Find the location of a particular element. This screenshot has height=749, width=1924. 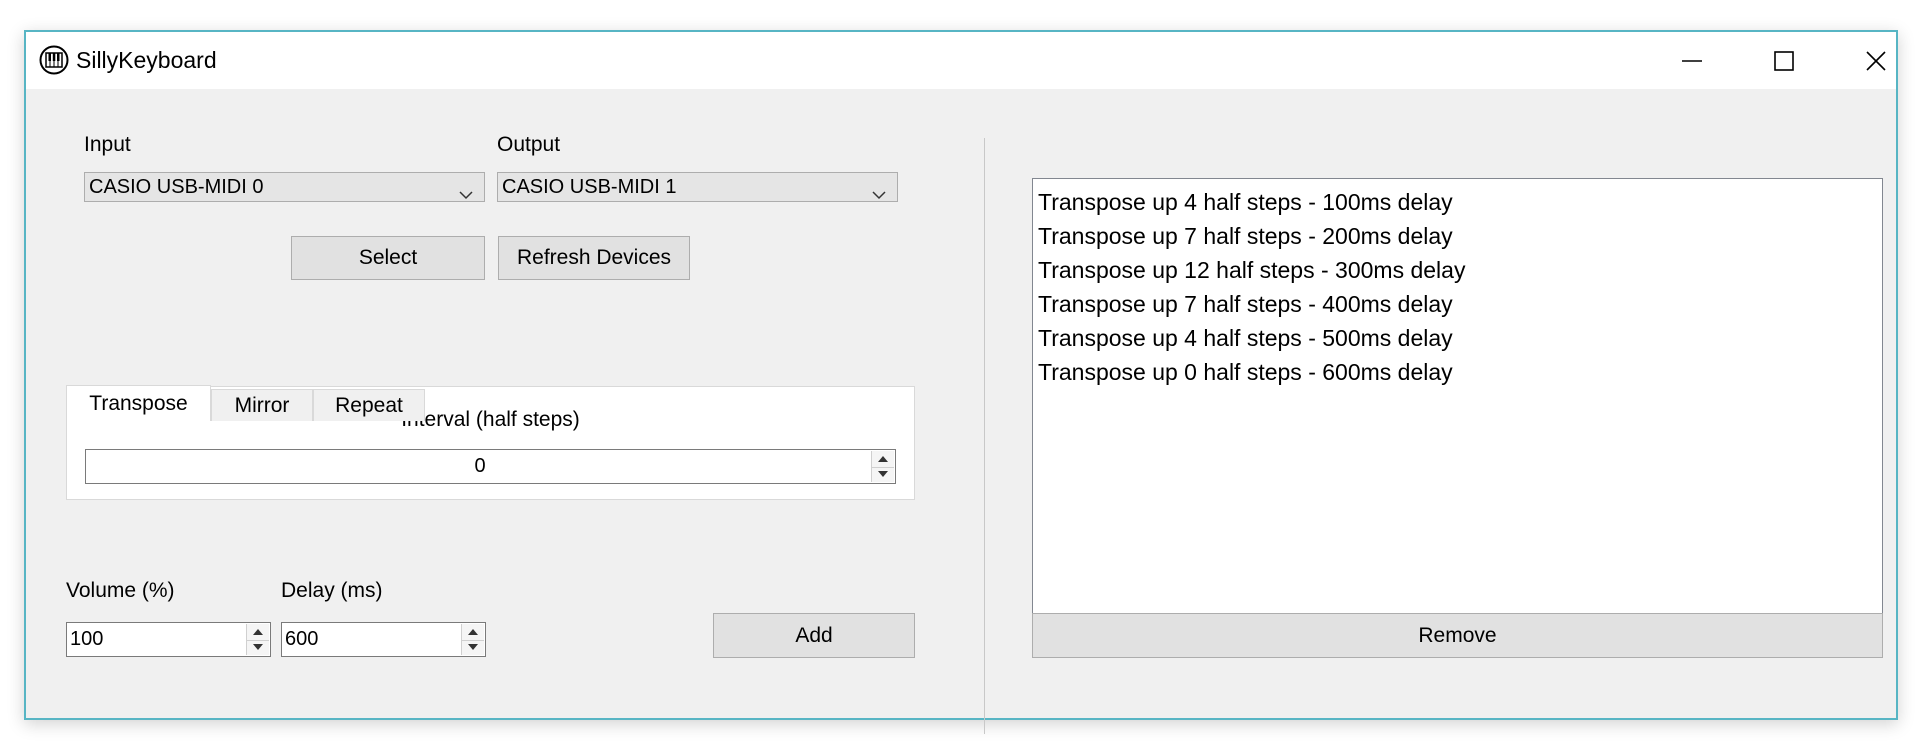

minimize-icon is located at coordinates (1692, 61).